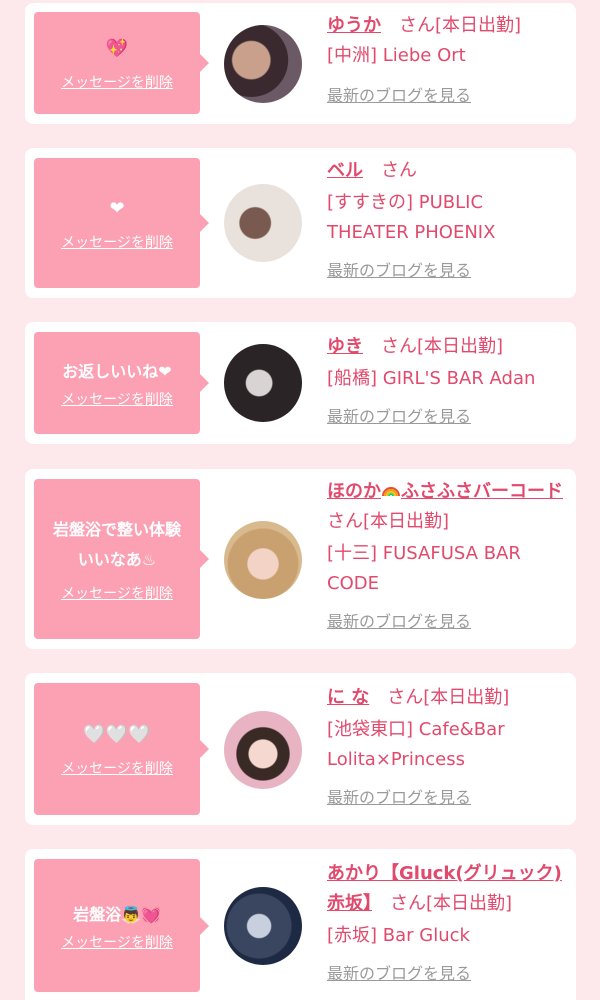 This screenshot has width=600, height=1000. Describe the element at coordinates (431, 378) in the screenshot. I see `shop-label: [船橋] GIRL'S BAR Adan` at that location.